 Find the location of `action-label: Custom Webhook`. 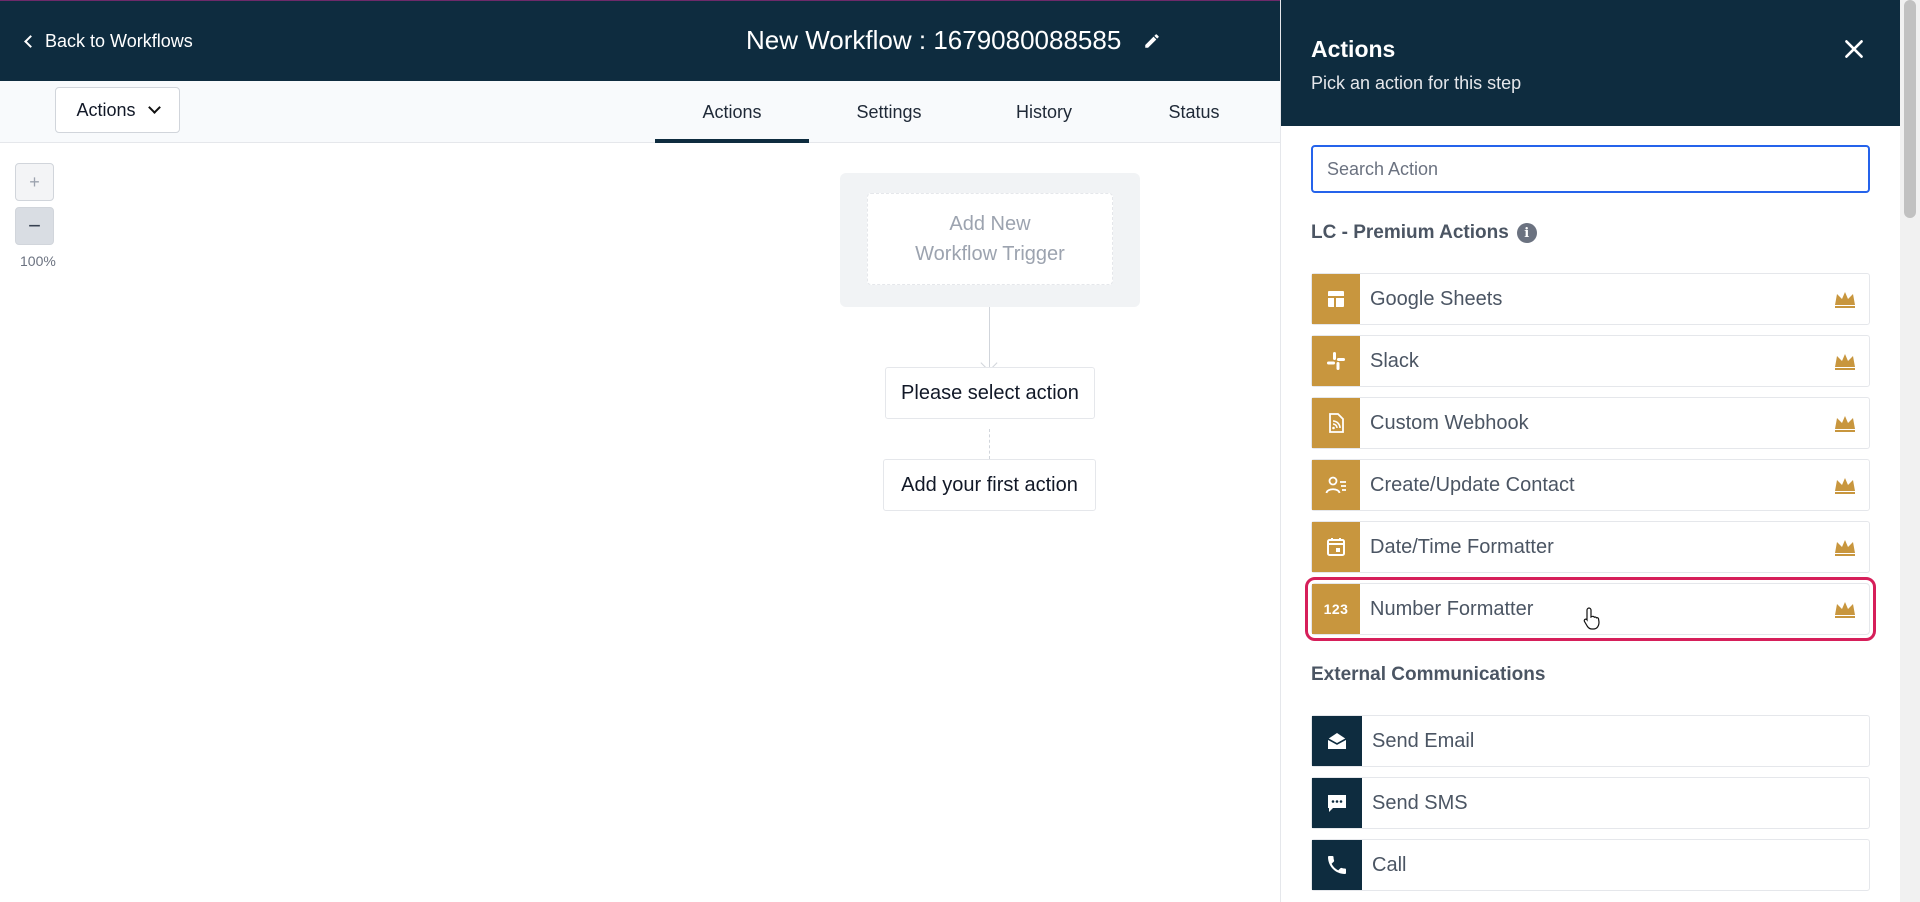

action-label: Custom Webhook is located at coordinates (1449, 422).